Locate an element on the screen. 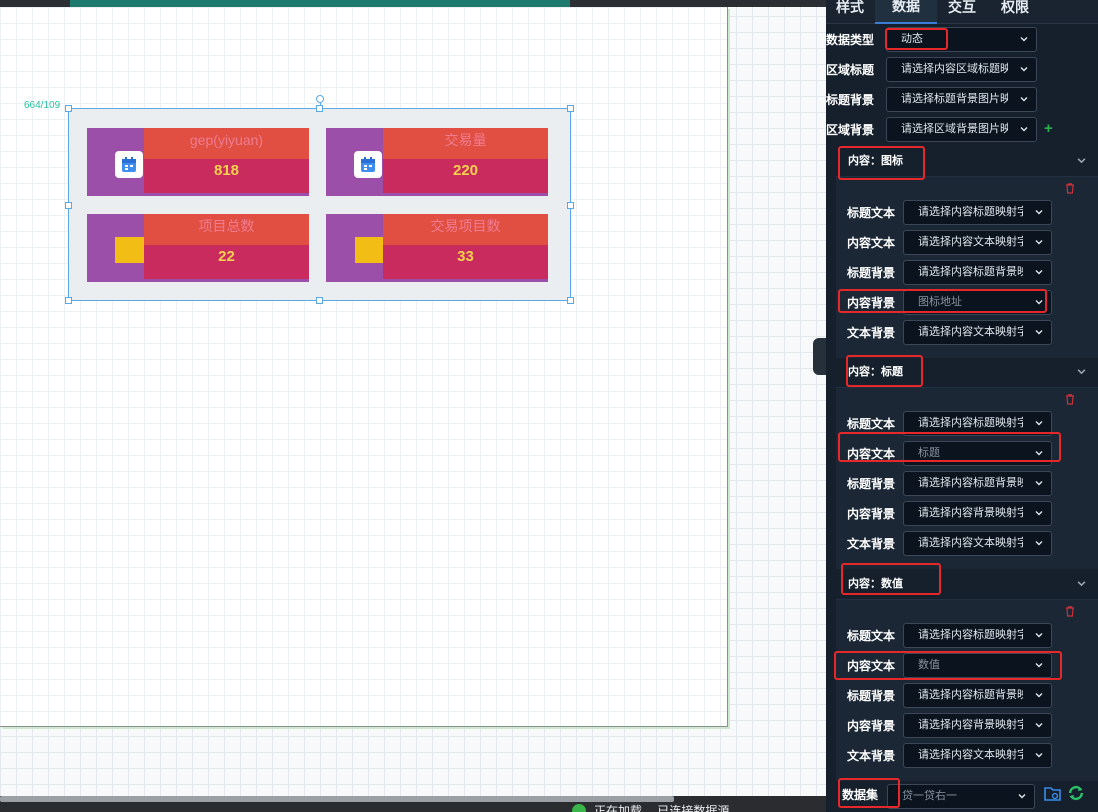  stat-card-4: 交易项目数 33 is located at coordinates (437, 248).